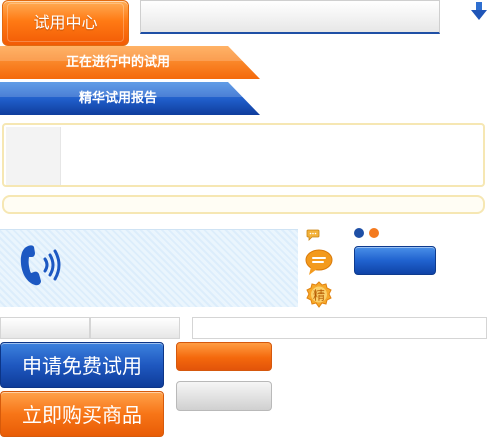 This screenshot has height=440, width=487. Describe the element at coordinates (117, 62) in the screenshot. I see `tab-ongoing-label: 正在进行中的试用` at that location.